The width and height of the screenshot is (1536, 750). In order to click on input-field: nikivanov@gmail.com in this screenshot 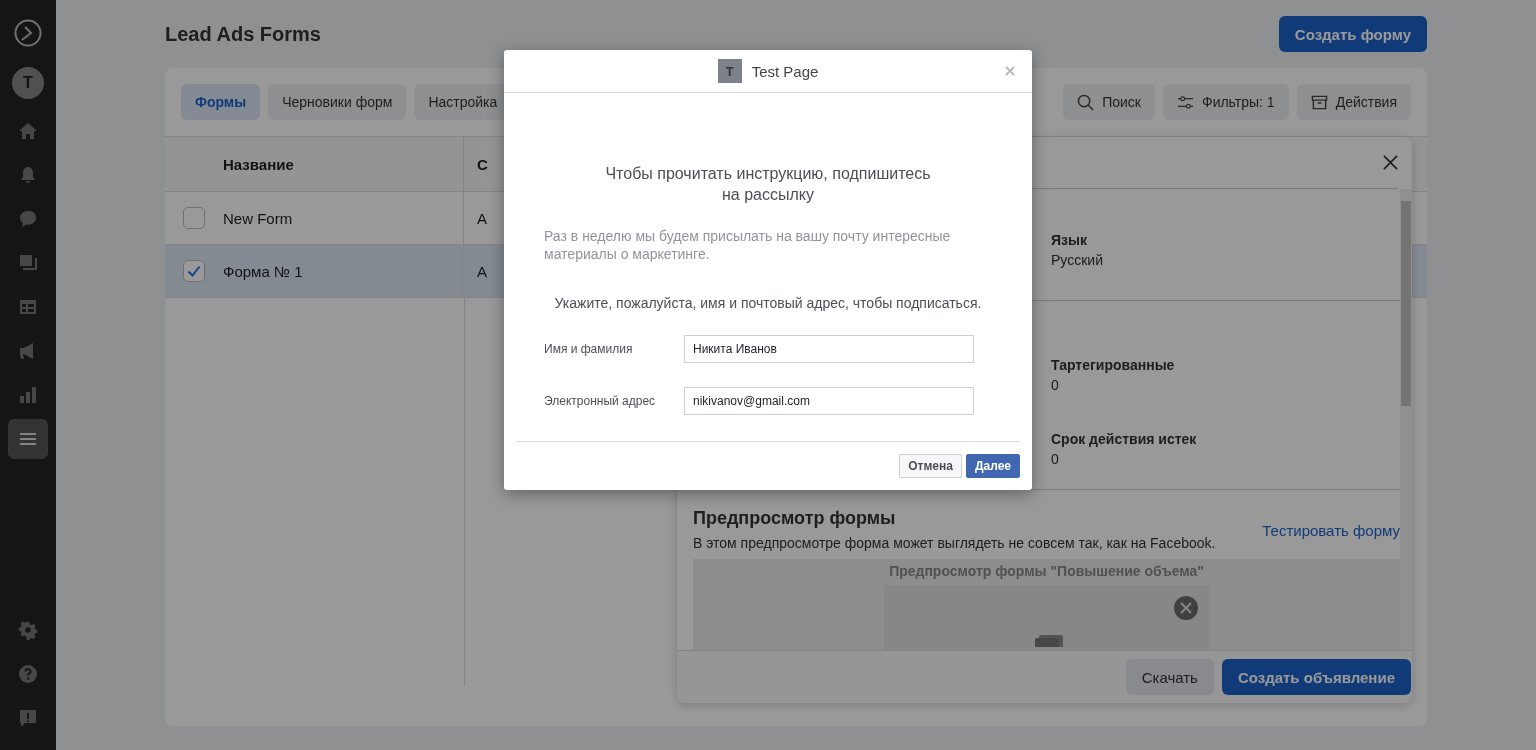, I will do `click(829, 401)`.